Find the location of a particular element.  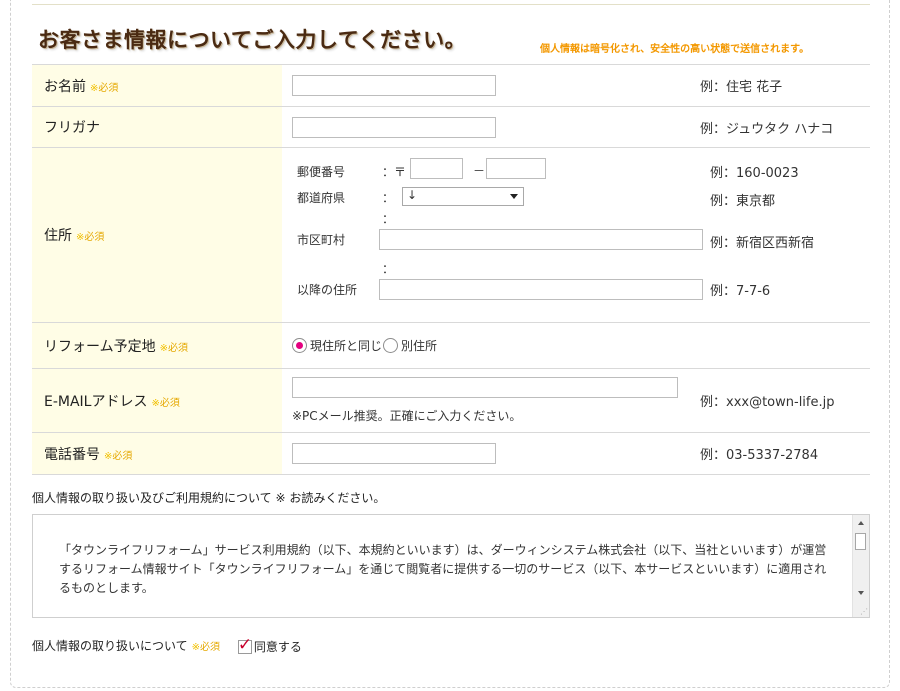

name-example: 例：住宅 花子 is located at coordinates (785, 85).